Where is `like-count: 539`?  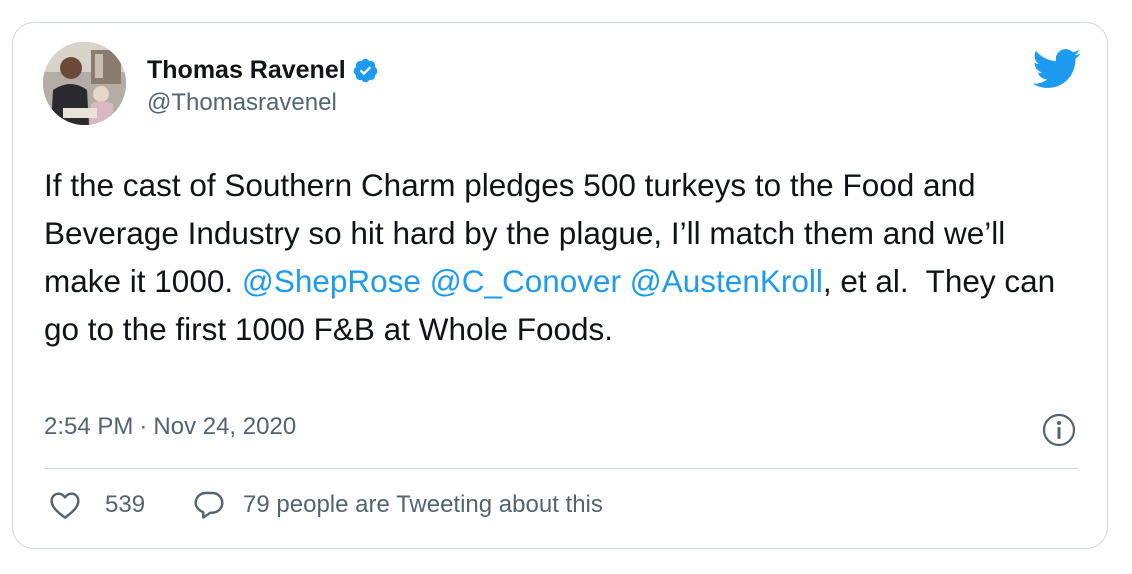
like-count: 539 is located at coordinates (125, 504).